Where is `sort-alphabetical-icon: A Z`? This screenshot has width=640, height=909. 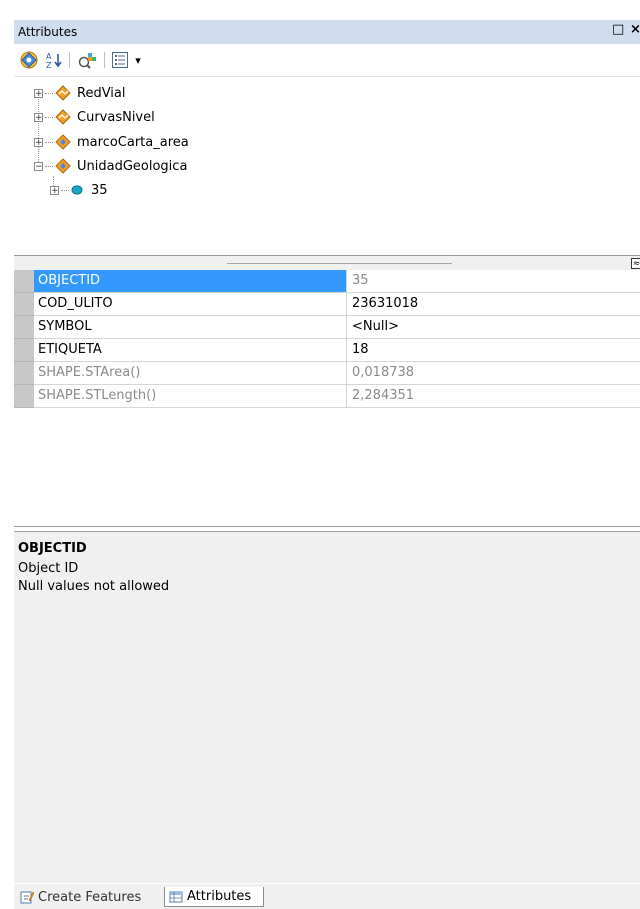
sort-alphabetical-icon: A Z is located at coordinates (54, 60).